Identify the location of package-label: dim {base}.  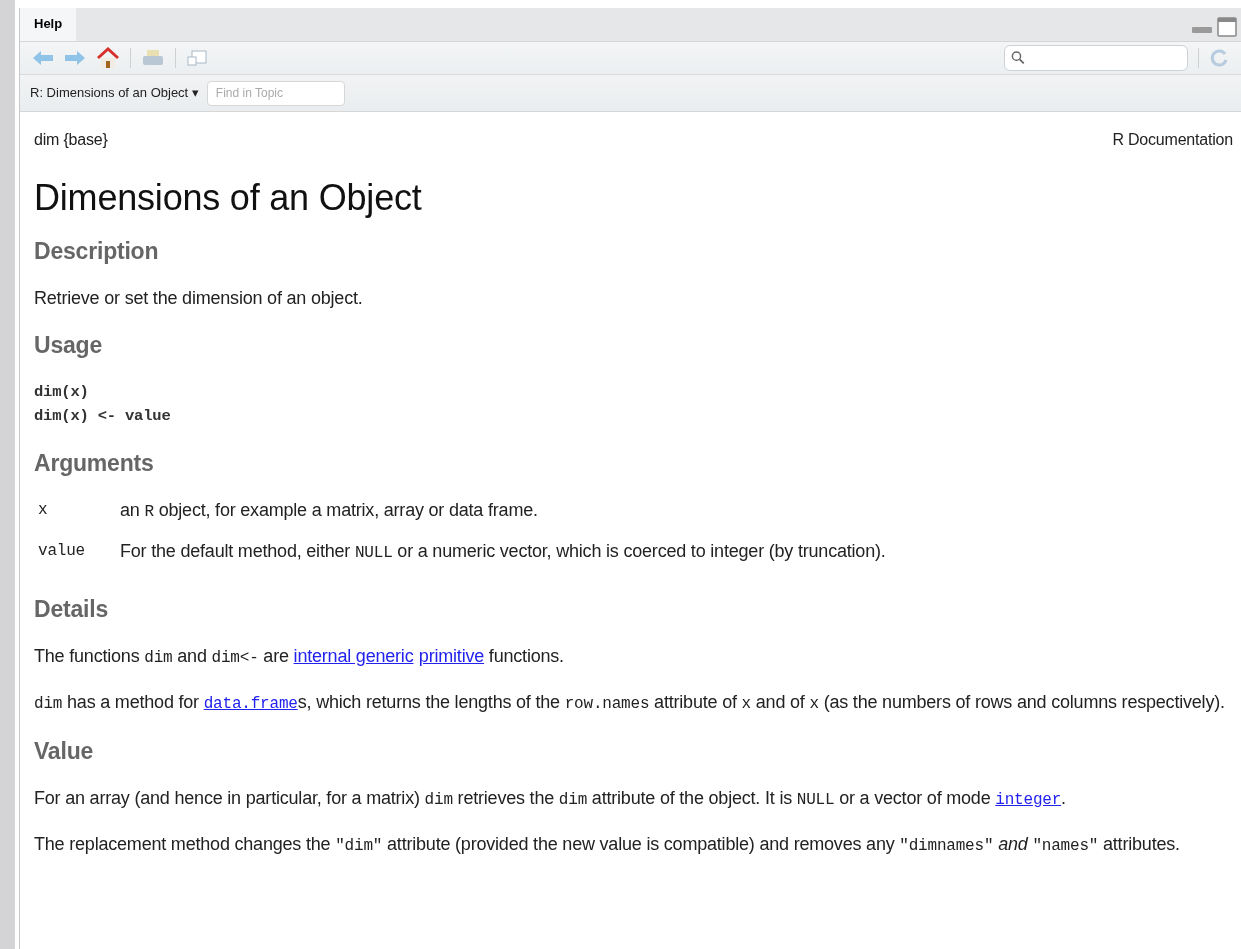
(71, 140).